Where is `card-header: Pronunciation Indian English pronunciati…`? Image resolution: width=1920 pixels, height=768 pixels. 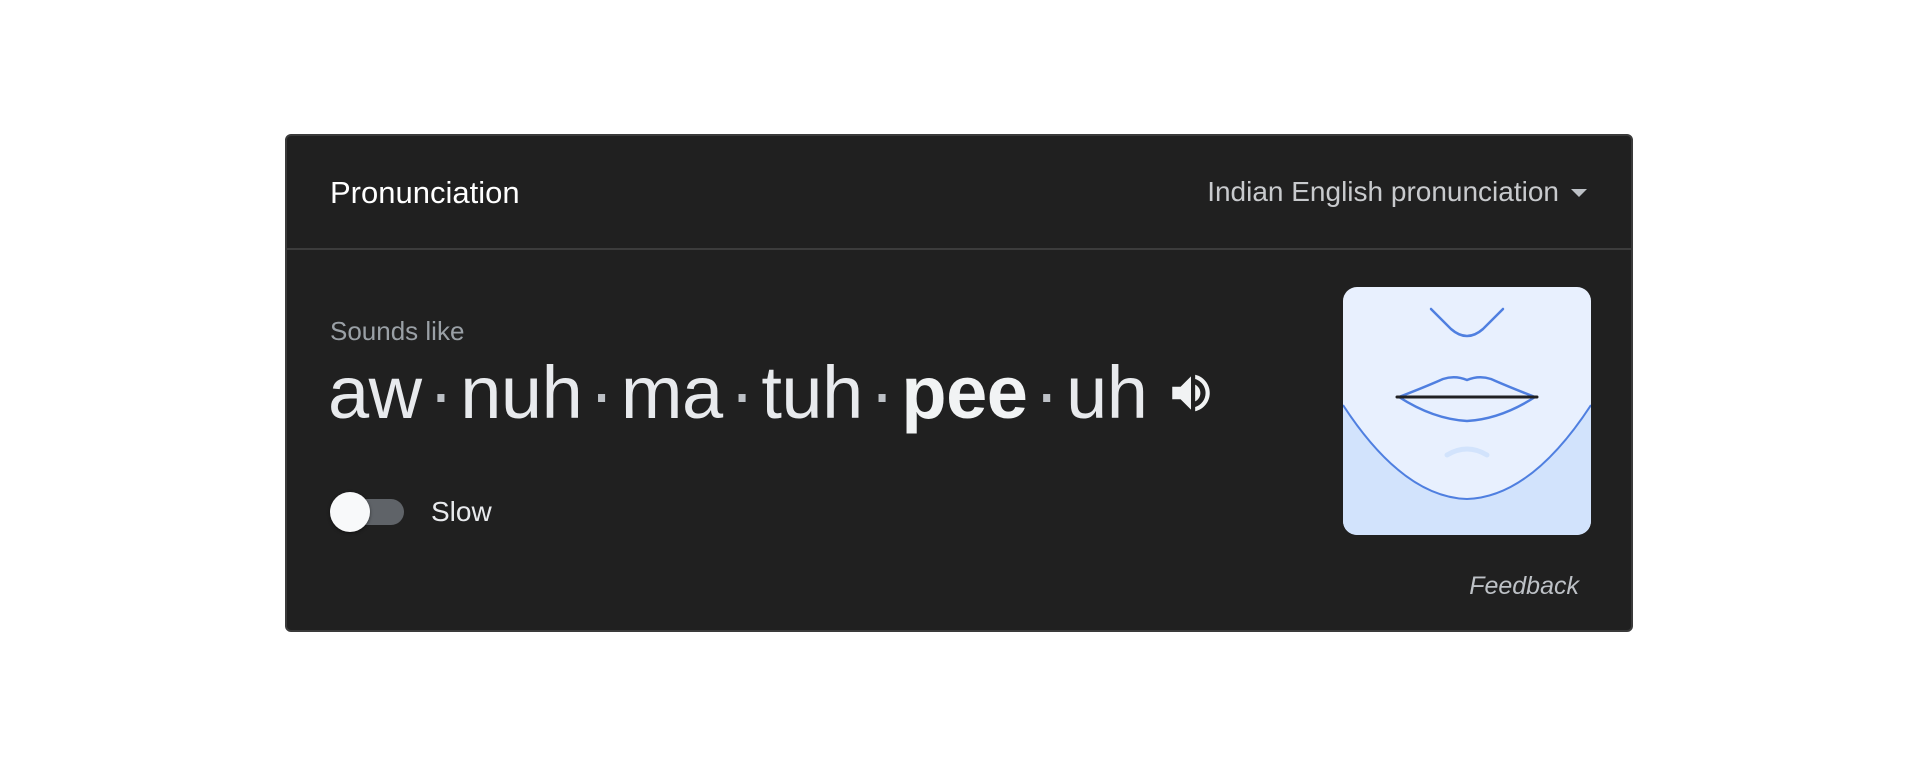
card-header: Pronunciation Indian English pronunciati… is located at coordinates (959, 193).